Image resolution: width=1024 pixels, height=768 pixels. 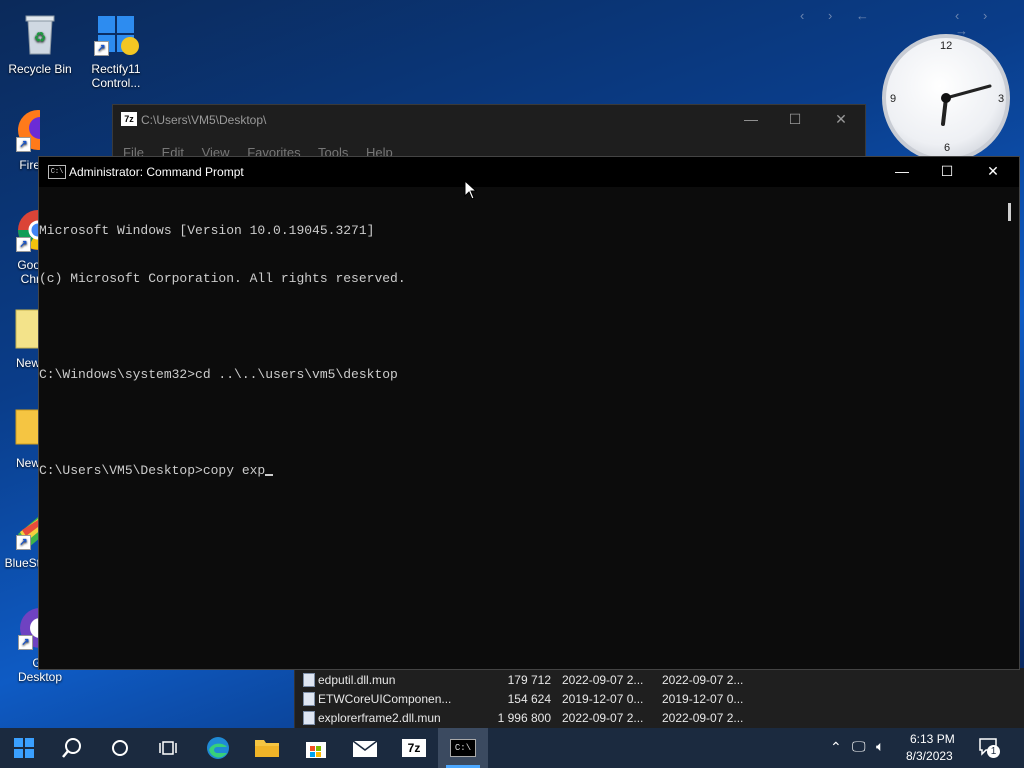 I want to click on edge-icon, so click(x=218, y=748).